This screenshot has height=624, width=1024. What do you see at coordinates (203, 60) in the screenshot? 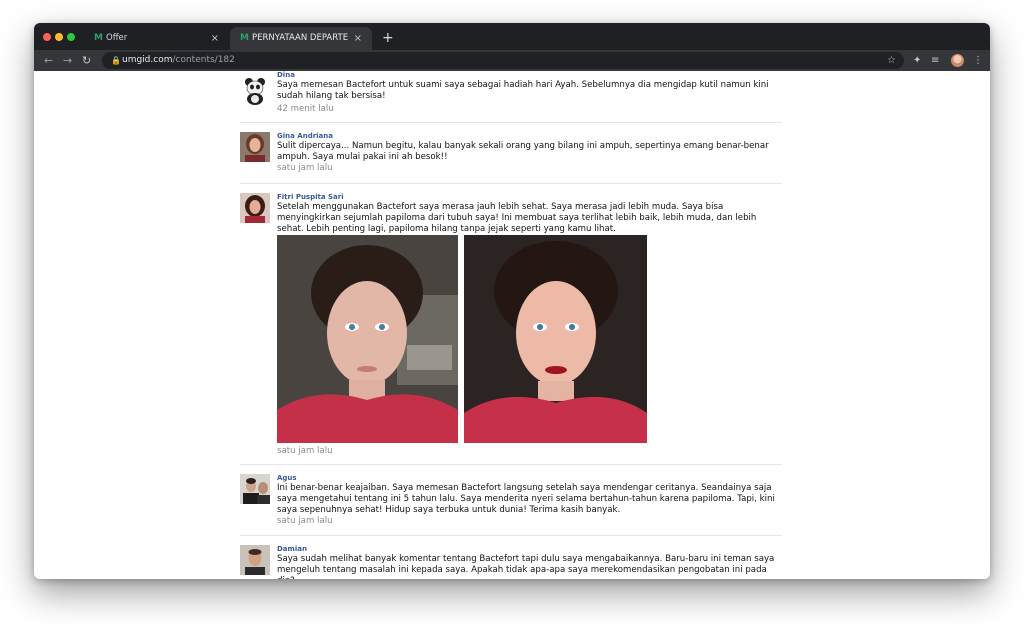
I see `url-path: /contents/182` at bounding box center [203, 60].